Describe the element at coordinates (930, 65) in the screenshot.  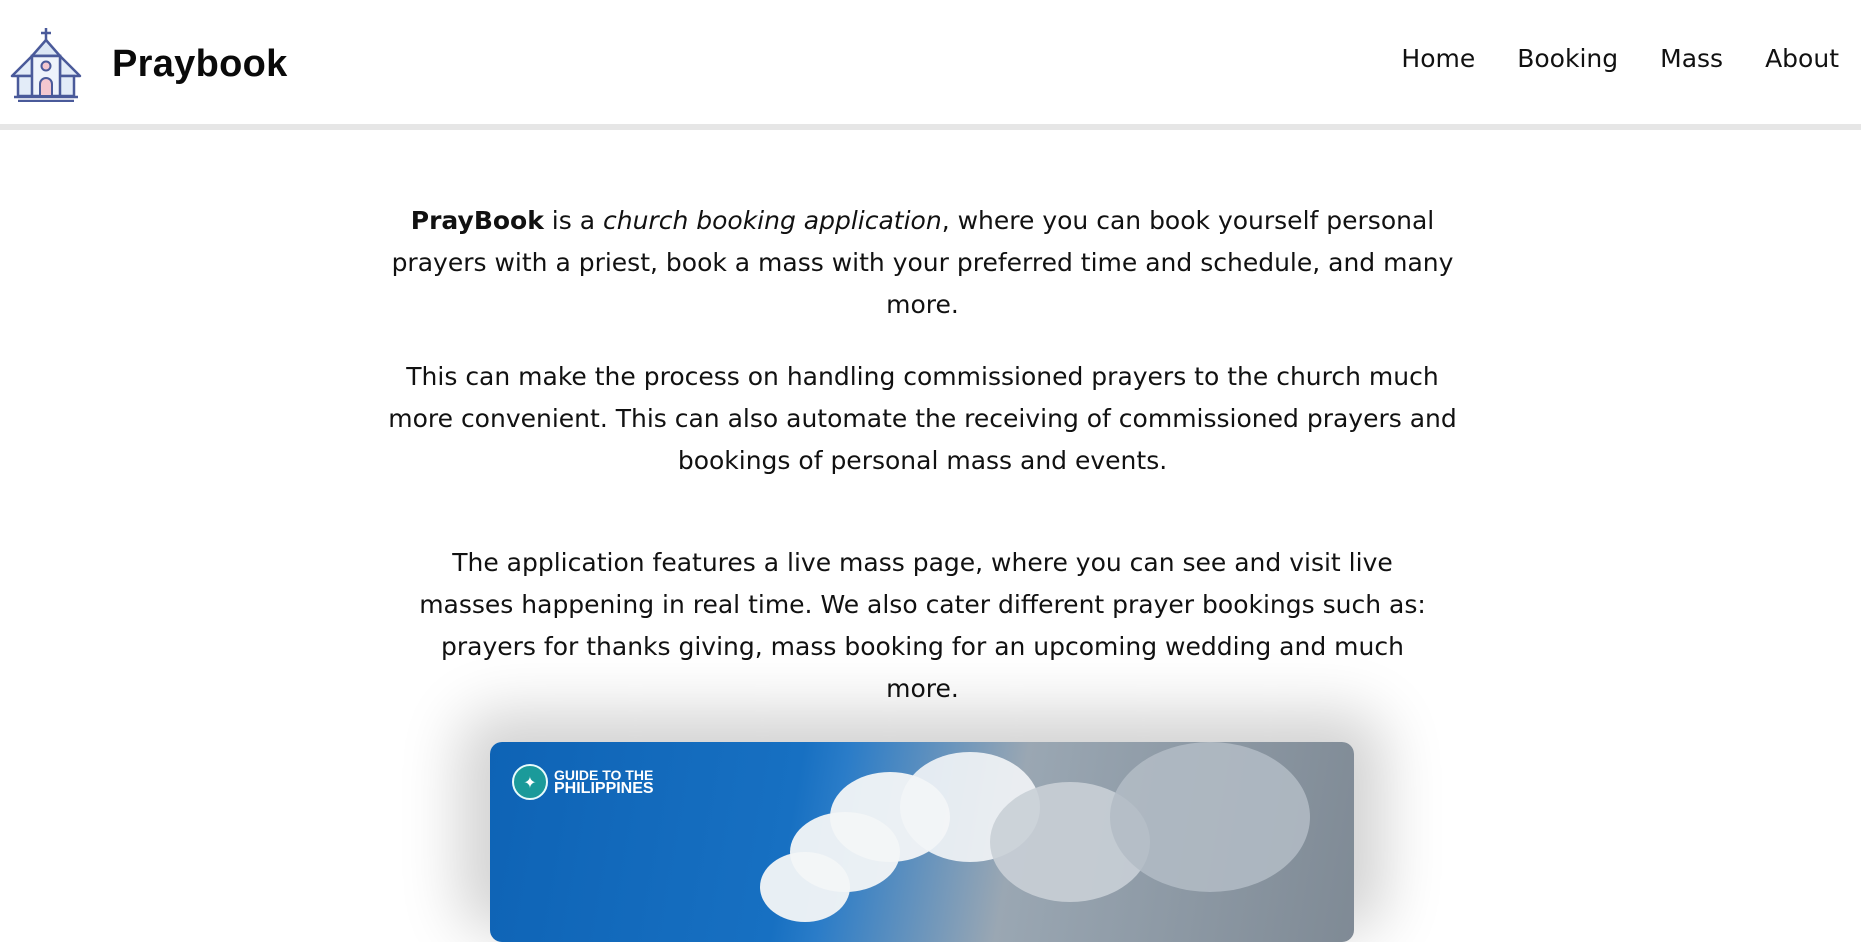
I see `top-navbar: Praybook Home Booking Mass About` at that location.